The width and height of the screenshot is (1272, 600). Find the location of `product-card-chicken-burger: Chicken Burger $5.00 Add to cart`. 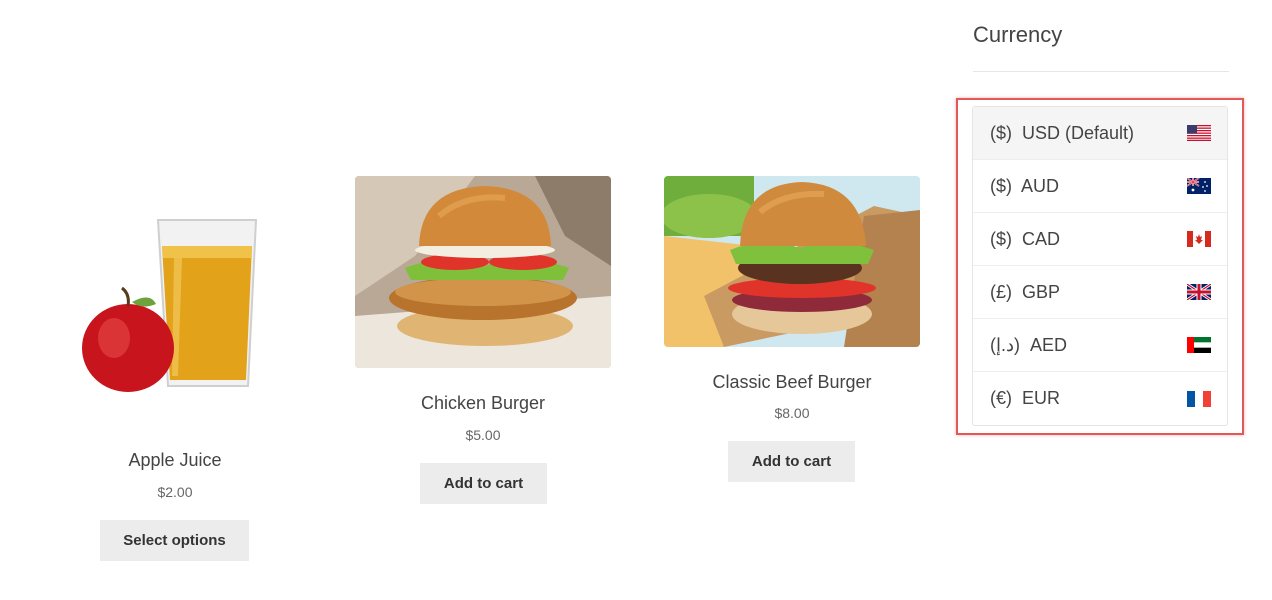

product-card-chicken-burger: Chicken Burger $5.00 Add to cart is located at coordinates (483, 341).